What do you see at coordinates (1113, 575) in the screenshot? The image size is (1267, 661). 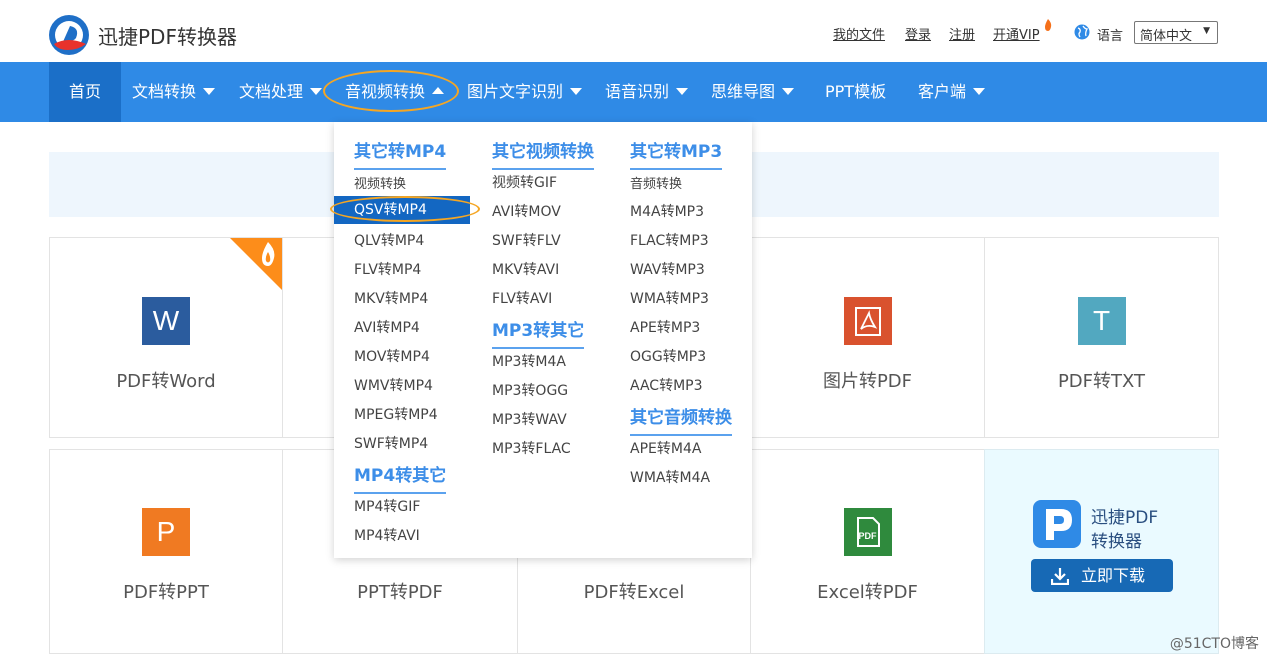 I see `download-button-label: 立即下载` at bounding box center [1113, 575].